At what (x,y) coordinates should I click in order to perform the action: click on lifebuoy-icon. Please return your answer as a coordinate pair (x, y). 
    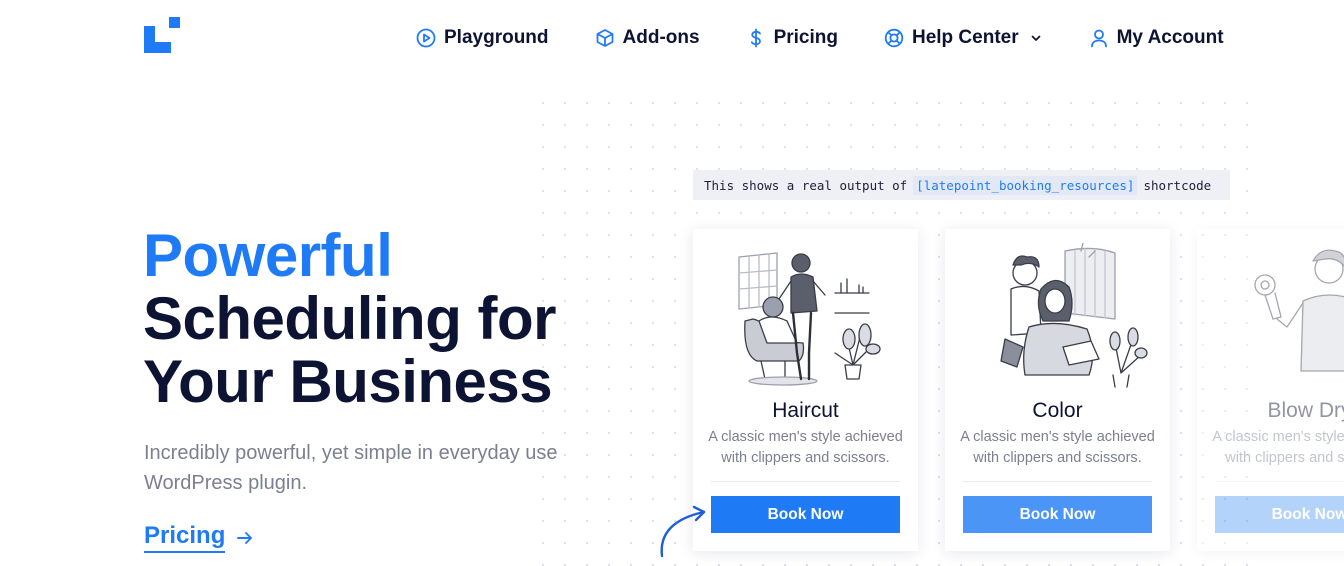
    Looking at the image, I should click on (894, 38).